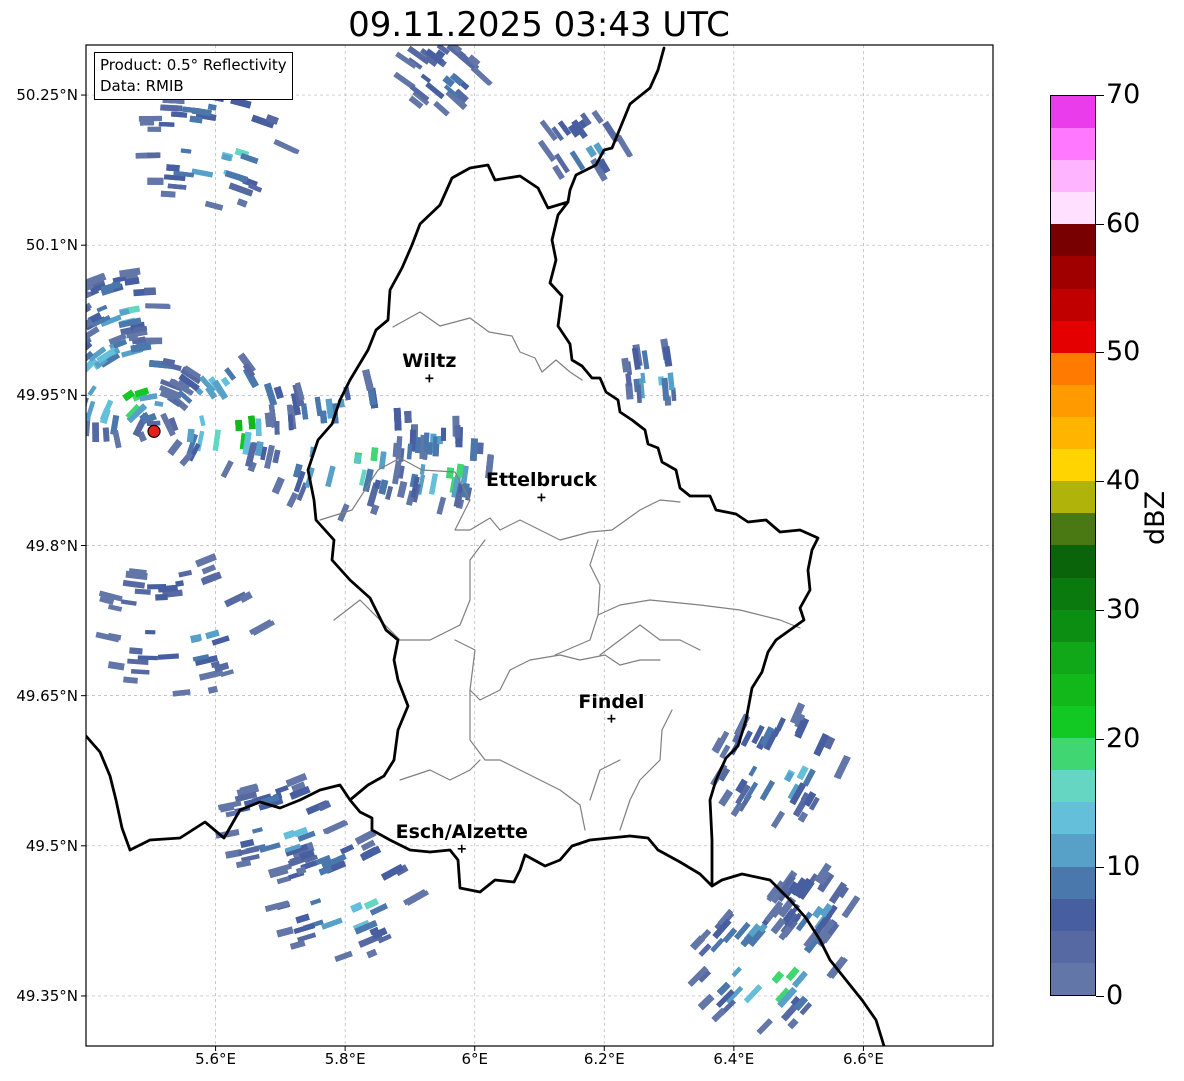 The image size is (1184, 1081). What do you see at coordinates (604, 1059) in the screenshot?
I see `lon-tick-label: 6.2°E` at bounding box center [604, 1059].